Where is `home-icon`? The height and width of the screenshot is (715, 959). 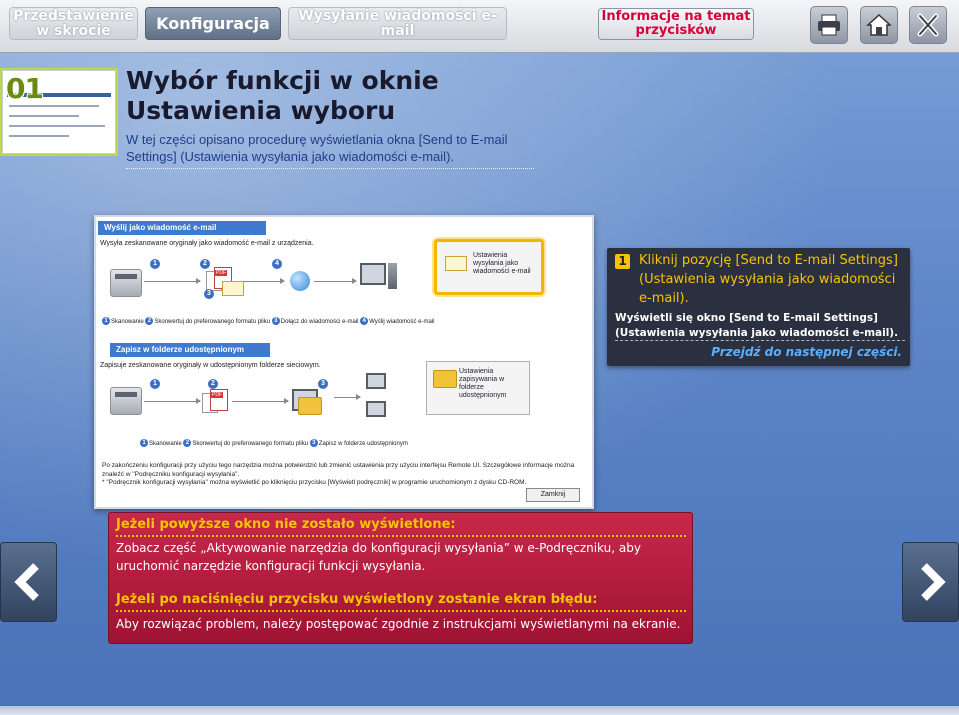 home-icon is located at coordinates (879, 24).